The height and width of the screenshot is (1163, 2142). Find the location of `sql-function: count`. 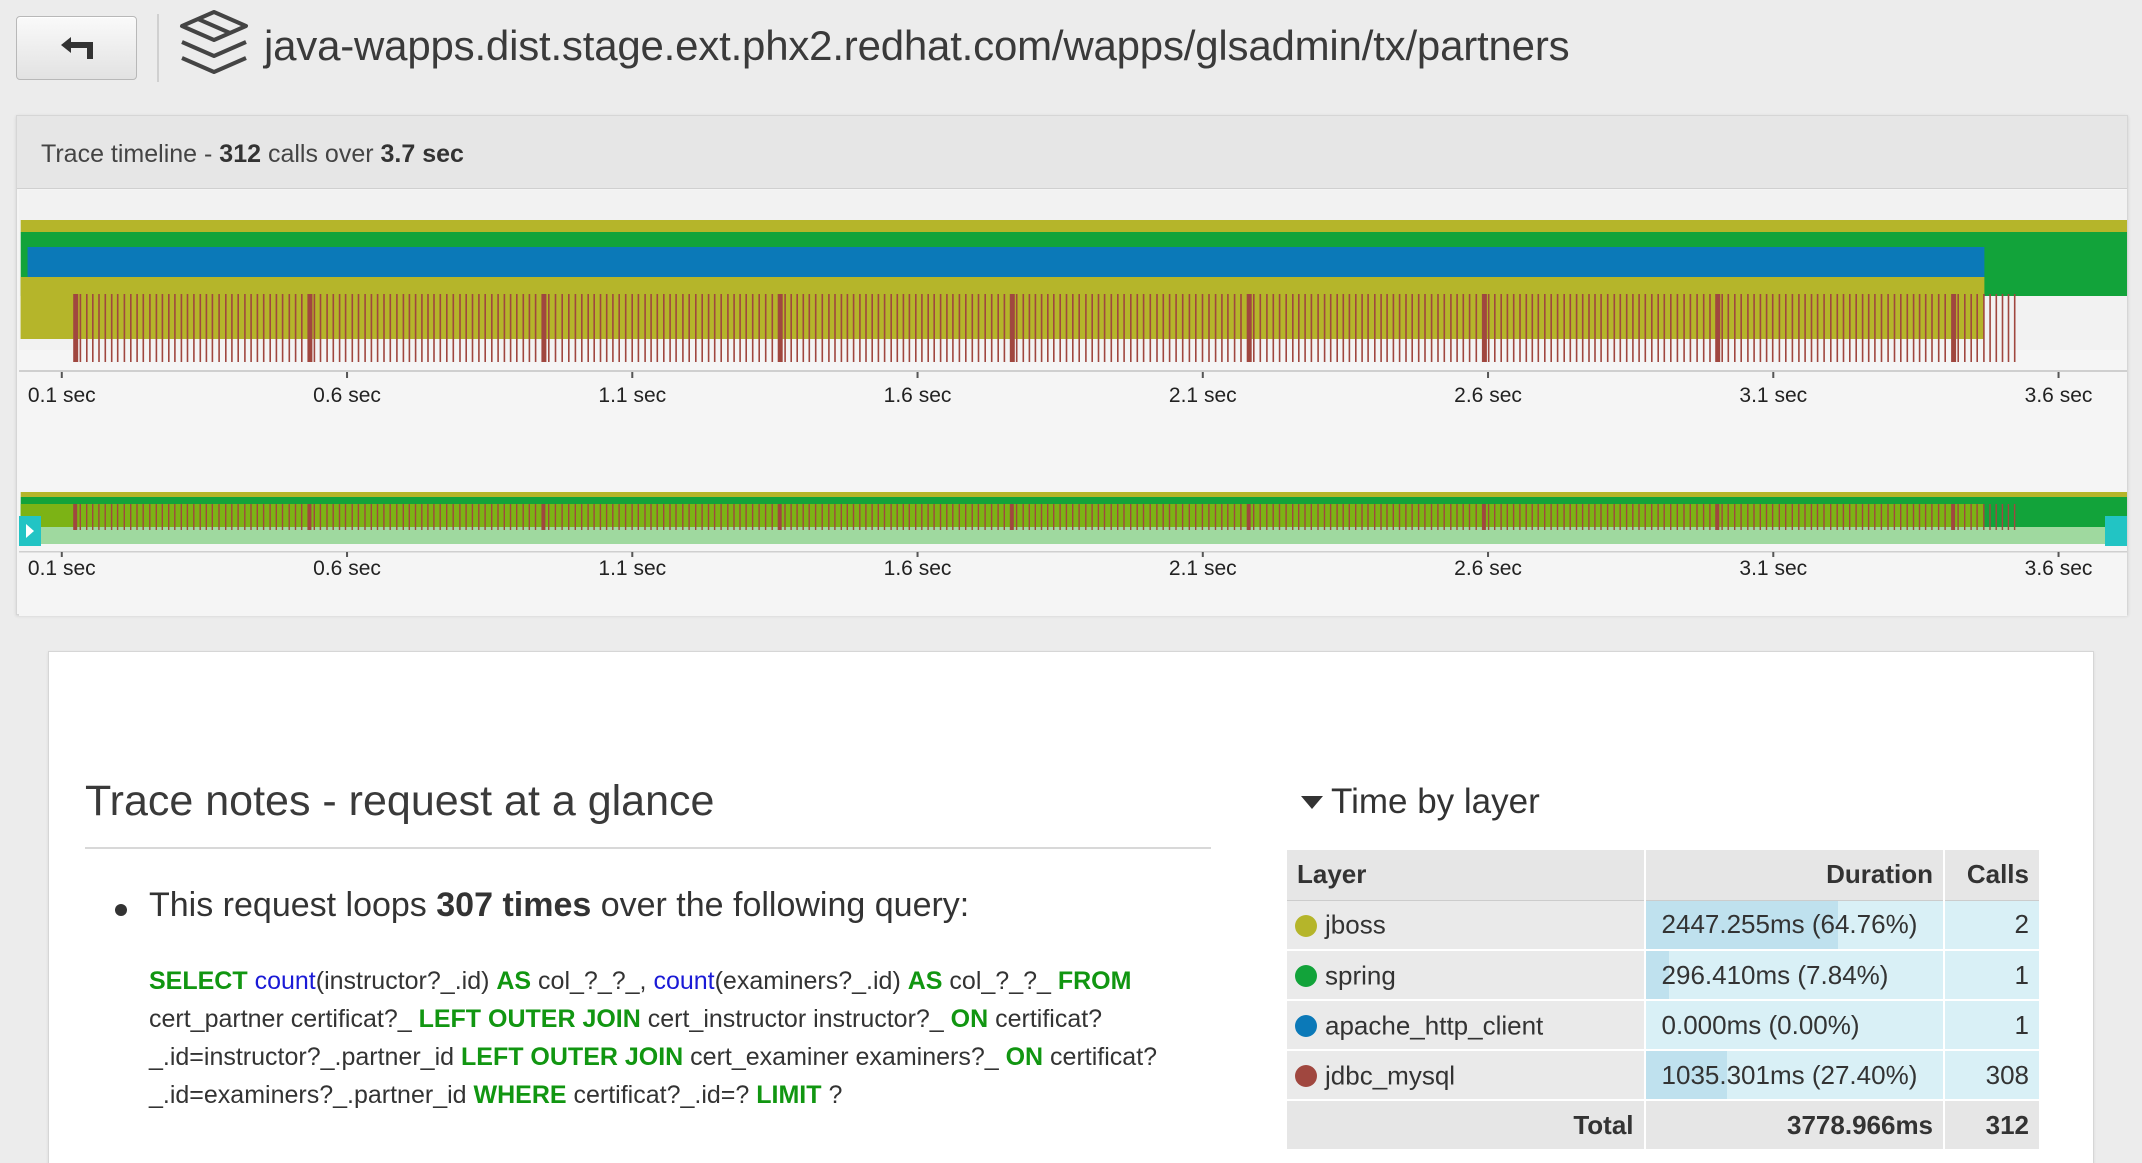

sql-function: count is located at coordinates (684, 981).